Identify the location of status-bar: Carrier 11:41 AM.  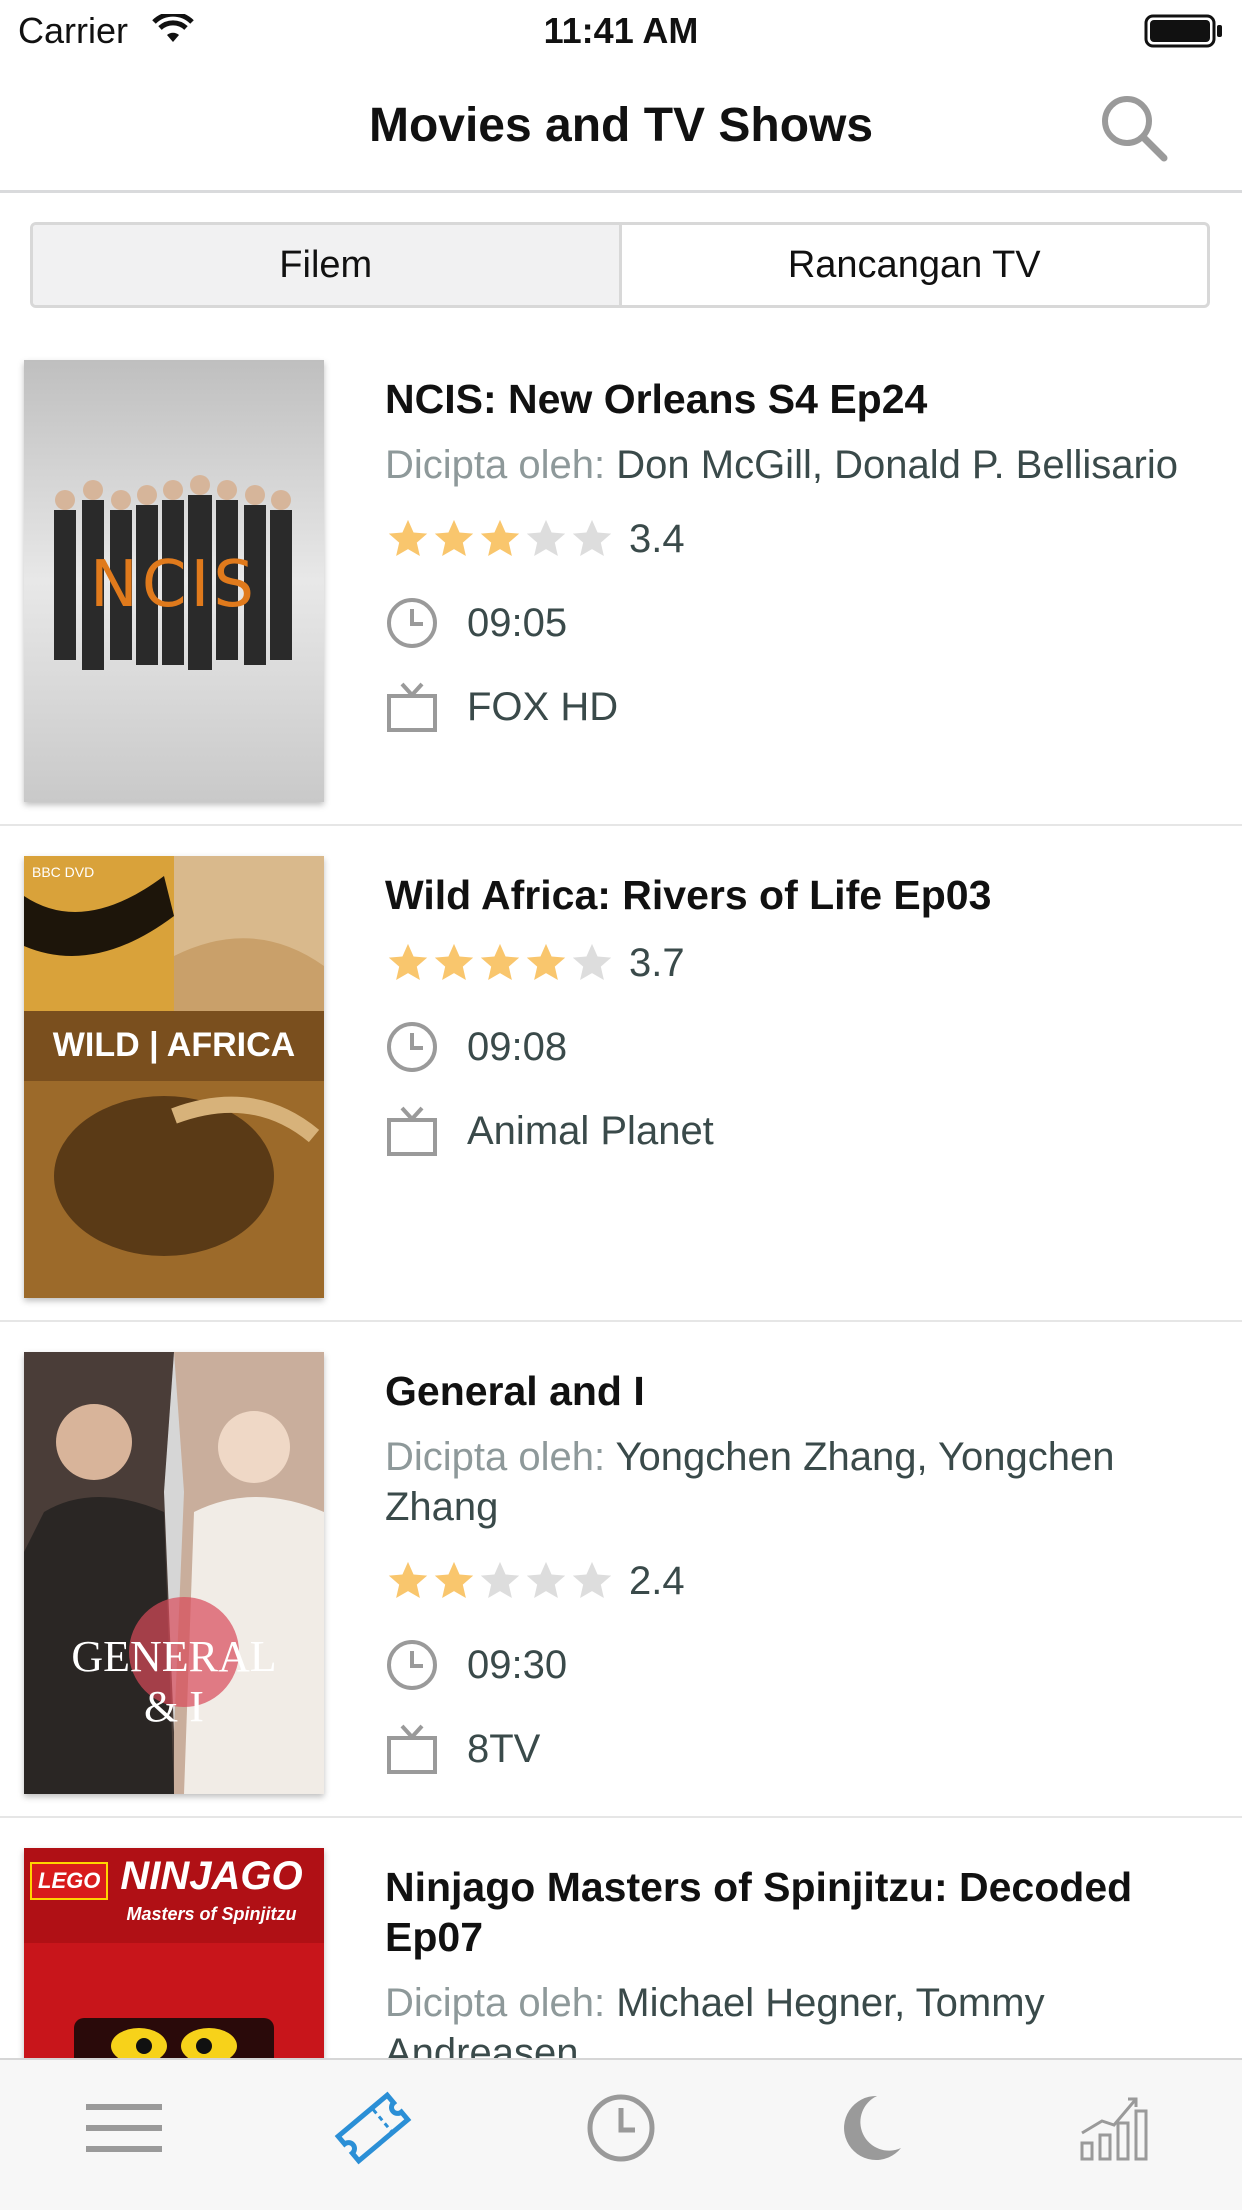
(621, 31).